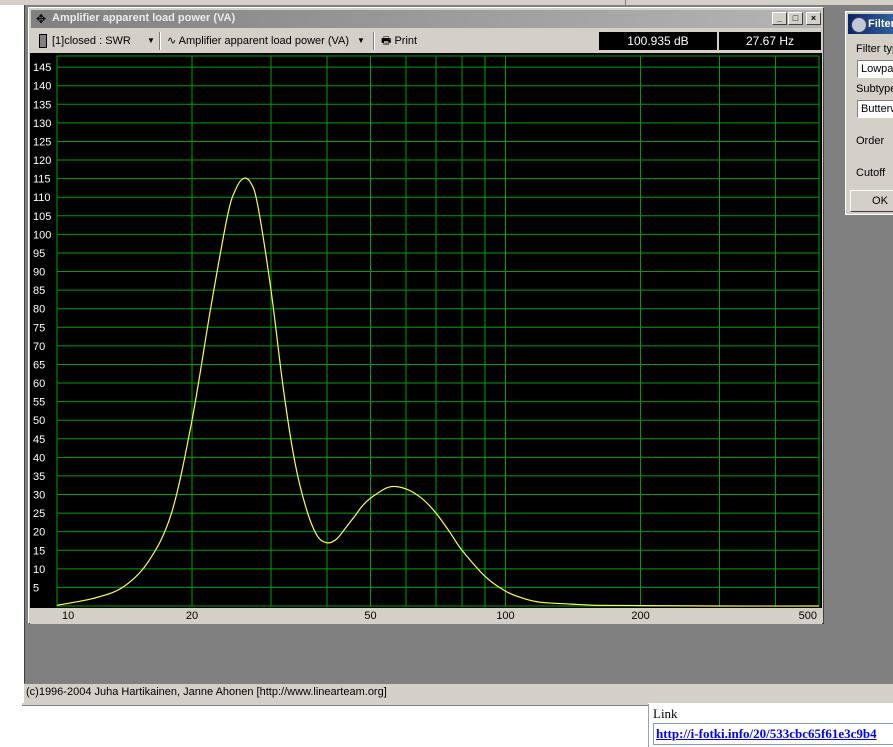 The width and height of the screenshot is (893, 747). I want to click on window-title: Amplifier apparent load power (VA), so click(144, 18).